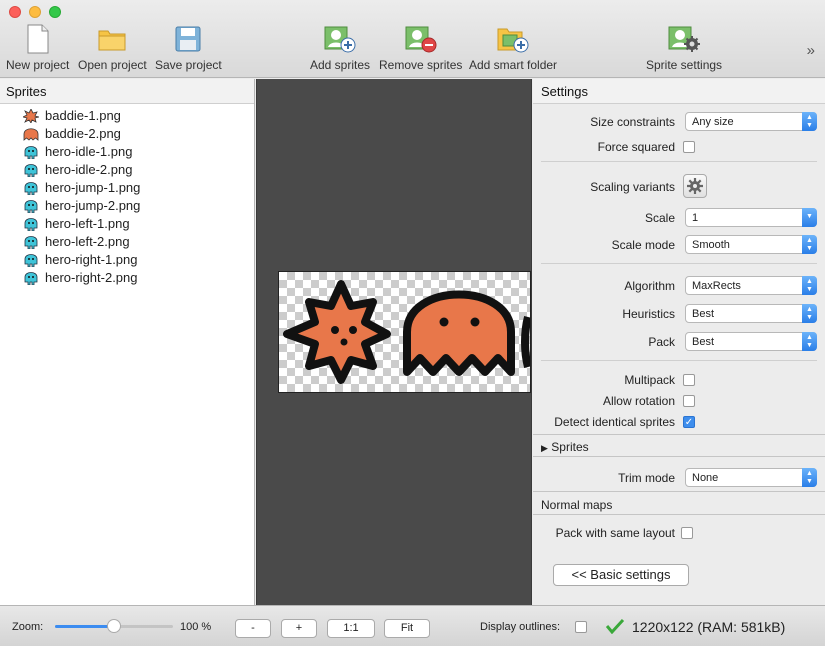 The image size is (825, 646). I want to click on baddie-star-icon, so click(30, 116).